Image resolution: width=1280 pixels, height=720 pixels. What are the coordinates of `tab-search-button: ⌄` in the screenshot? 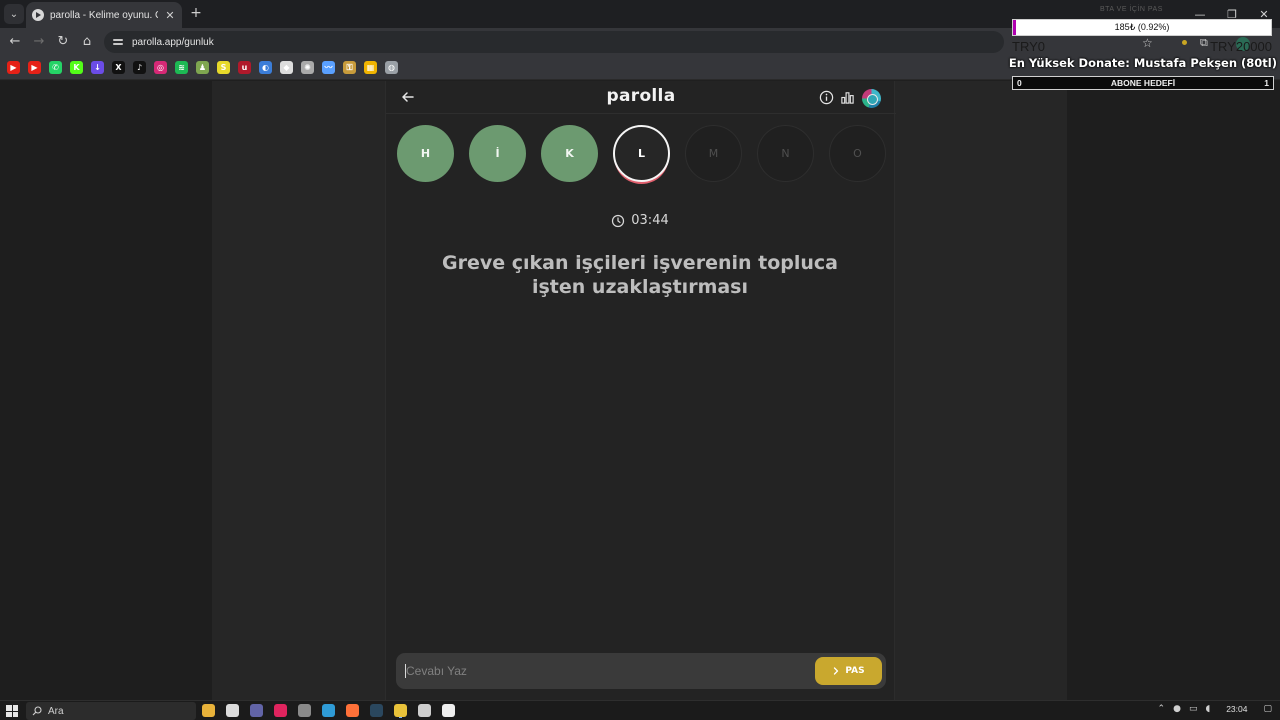 It's located at (14, 14).